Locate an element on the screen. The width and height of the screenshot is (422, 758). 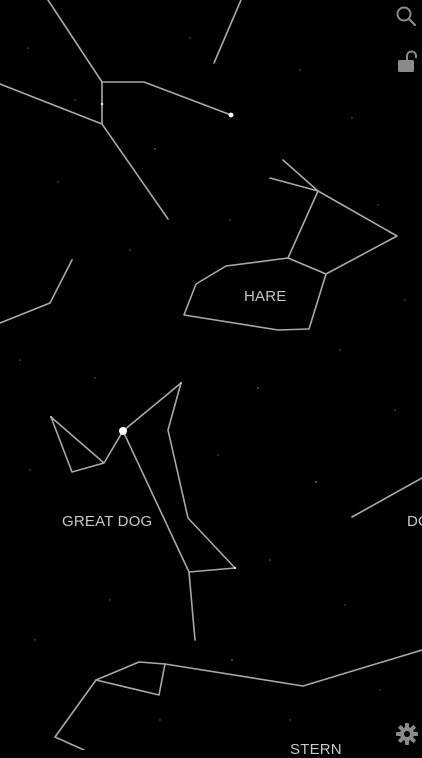
lock-button is located at coordinates (407, 62).